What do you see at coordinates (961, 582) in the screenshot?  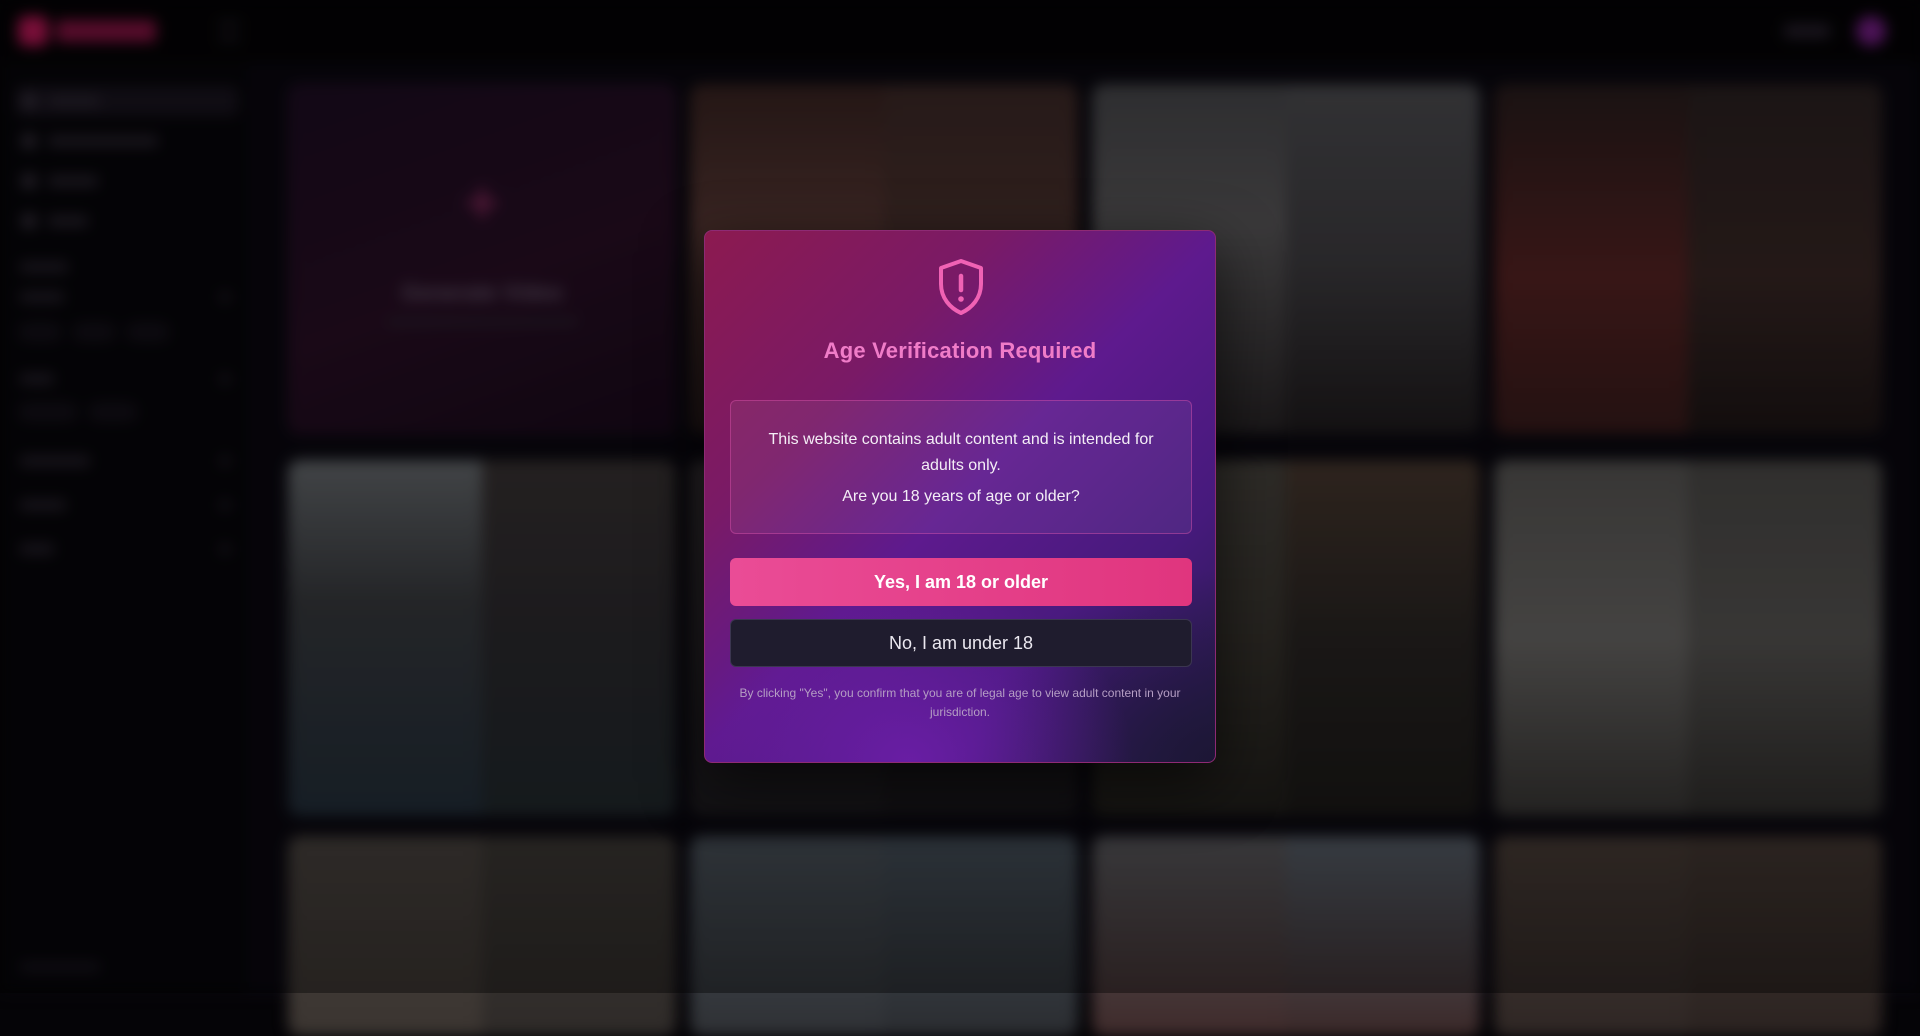 I see `confirm-age-button: Yes, I am 18 or older` at bounding box center [961, 582].